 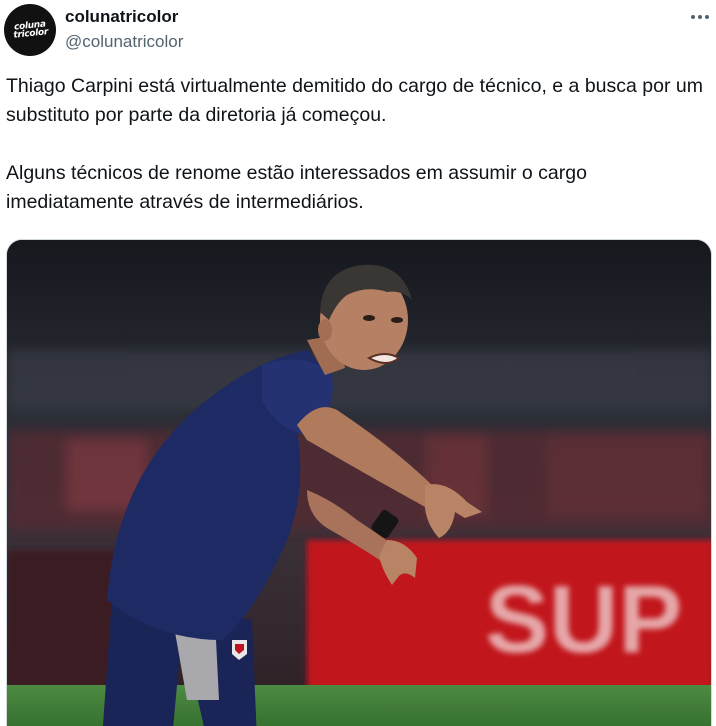 I want to click on avatar: coluna tricolor, so click(x=30, y=30).